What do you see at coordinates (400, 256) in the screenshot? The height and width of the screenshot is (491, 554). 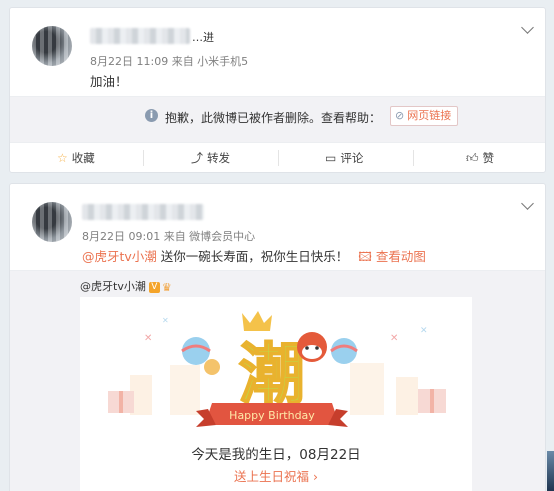 I see `view-animation-label: 查看动图` at bounding box center [400, 256].